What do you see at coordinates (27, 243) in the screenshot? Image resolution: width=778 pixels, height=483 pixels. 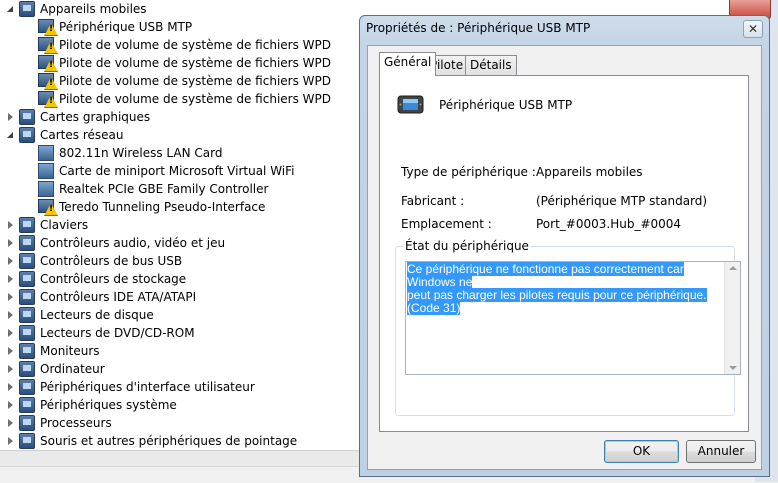 I see `audio-icon` at bounding box center [27, 243].